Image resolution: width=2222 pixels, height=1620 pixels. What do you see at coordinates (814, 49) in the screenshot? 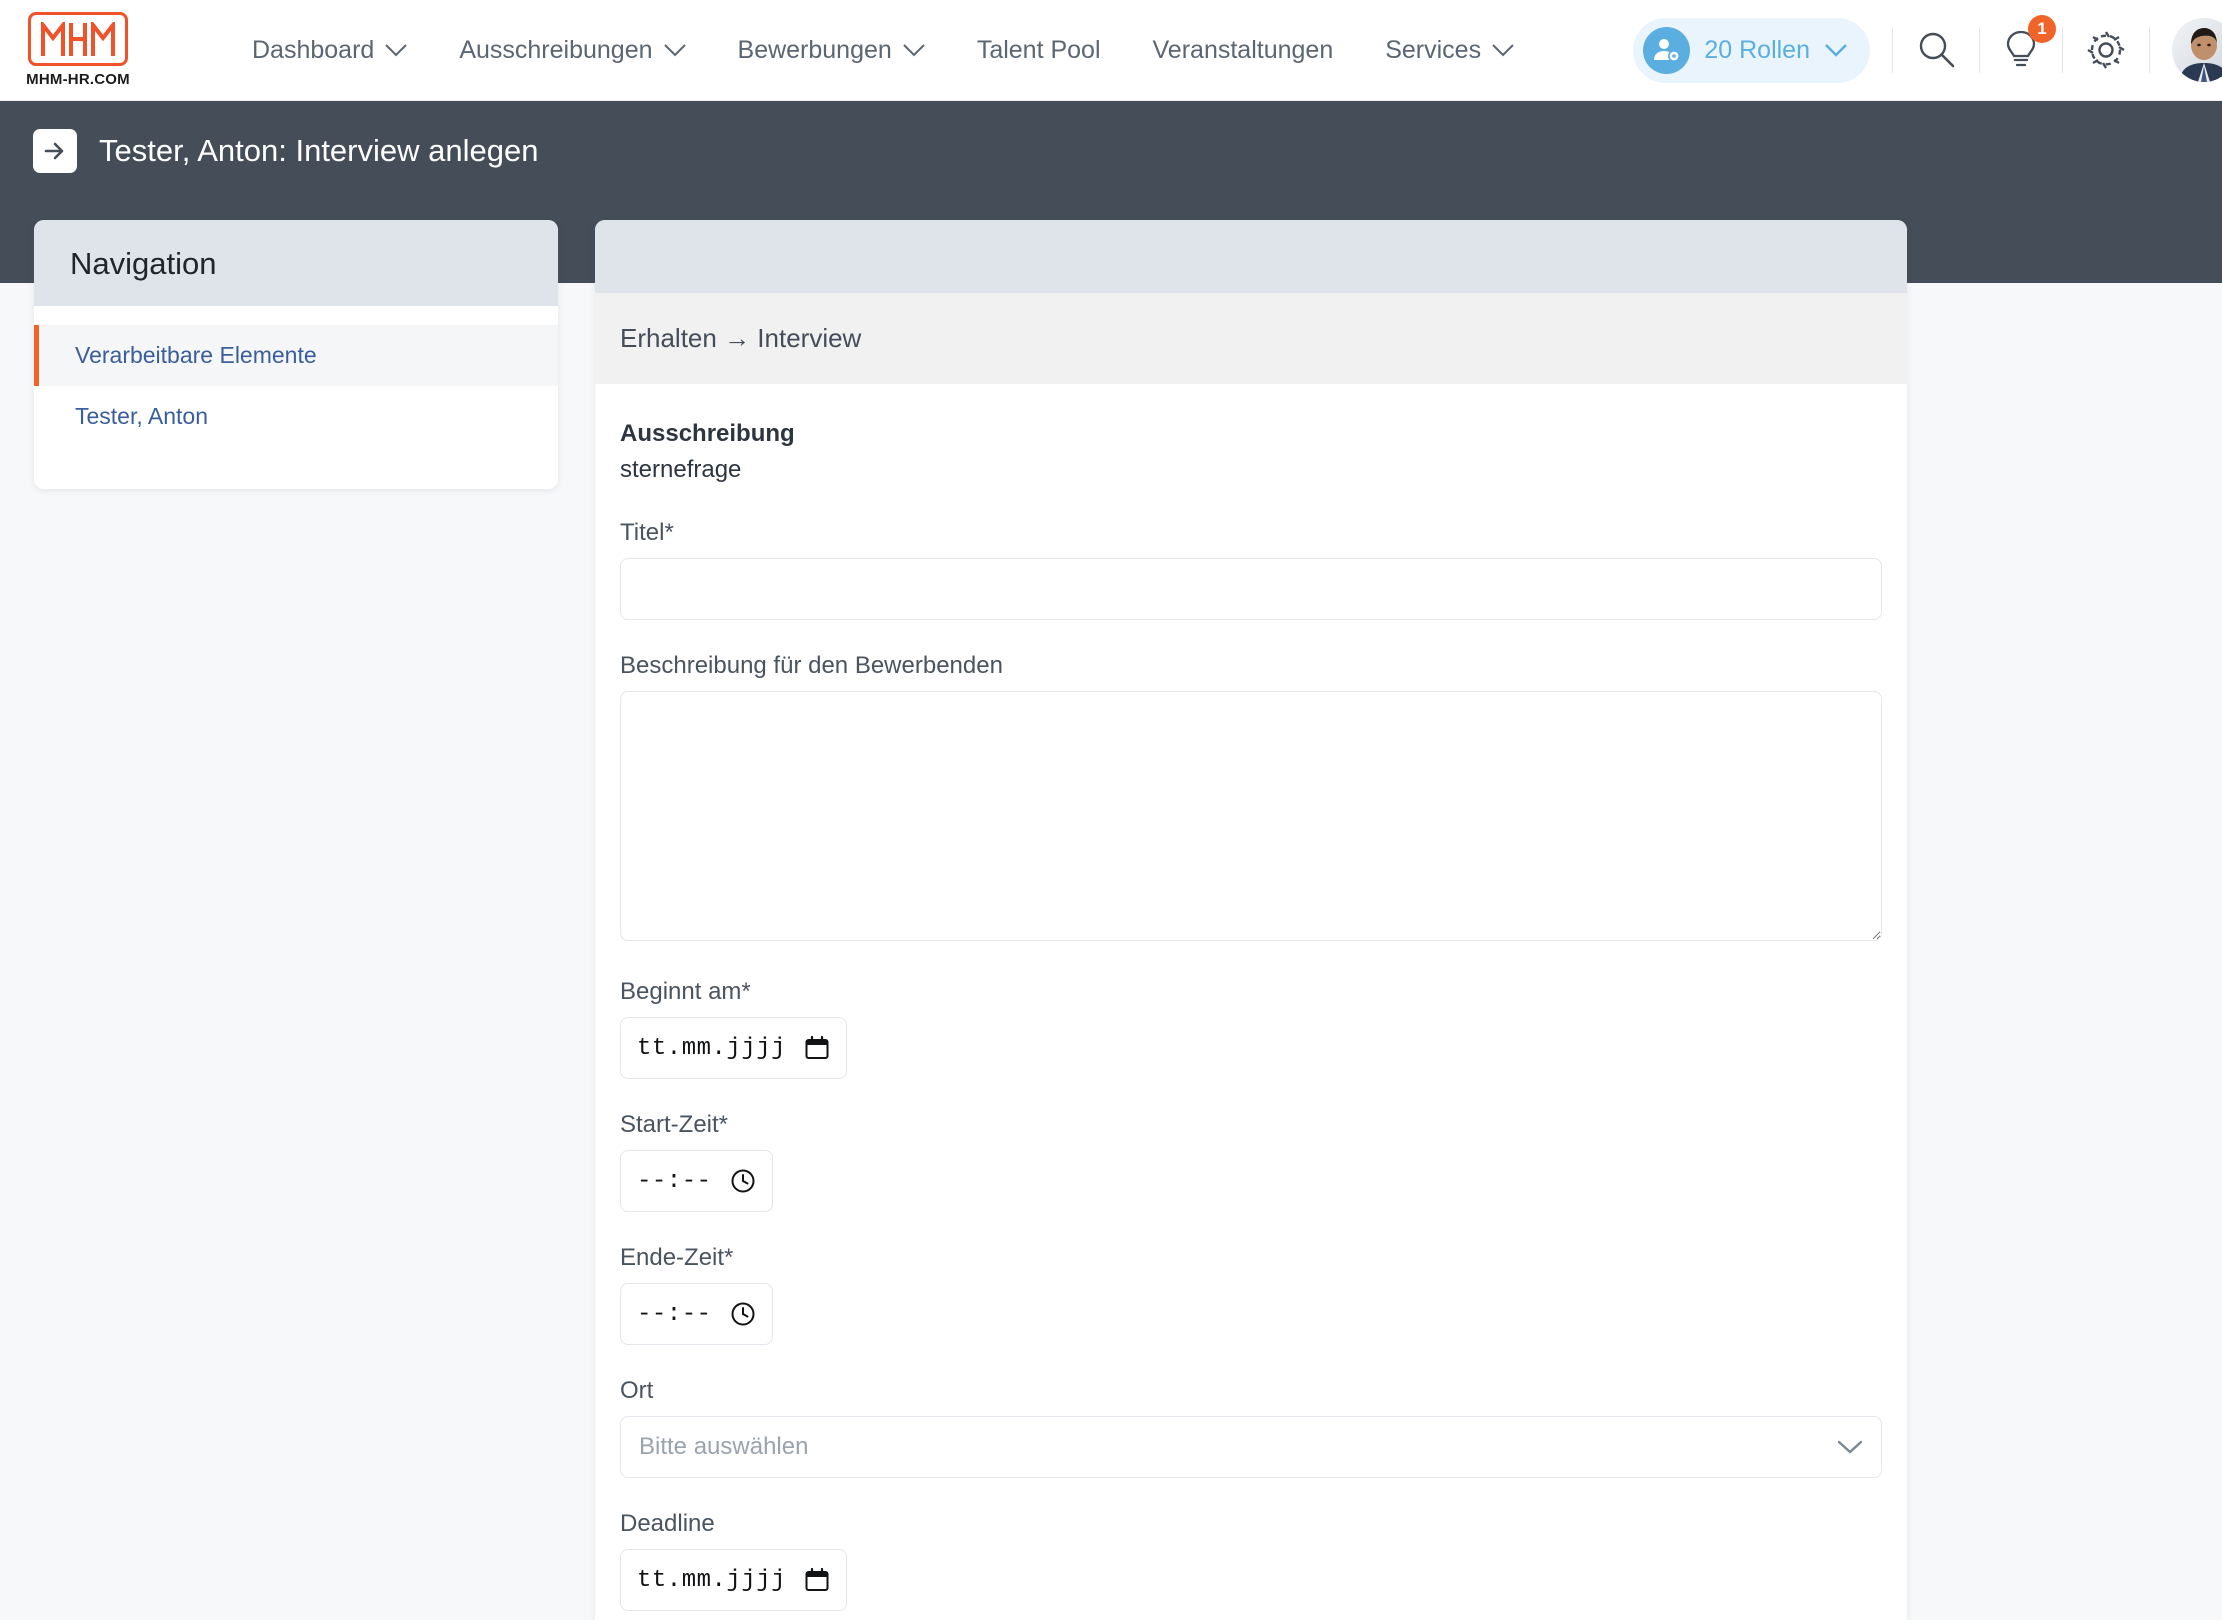
I see `nav-item-label: Bewerbungen` at bounding box center [814, 49].